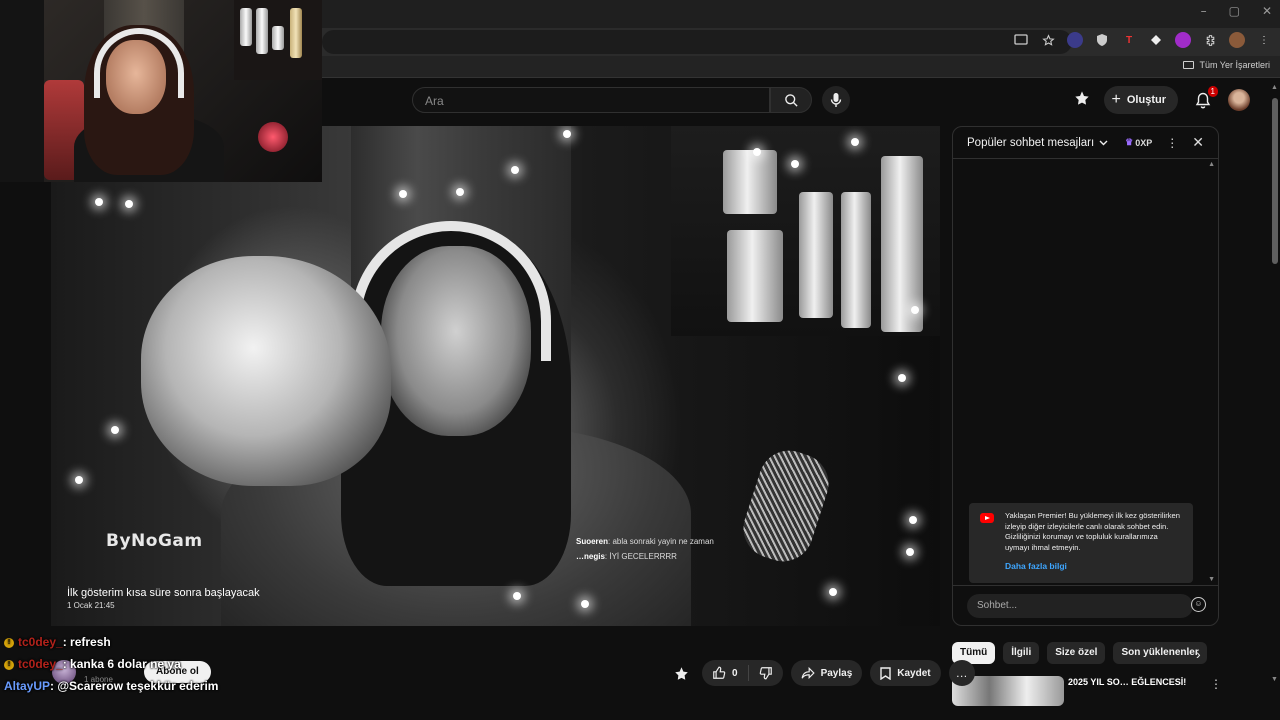 The width and height of the screenshot is (1280, 720). I want to click on folder-icon, so click(1189, 65).